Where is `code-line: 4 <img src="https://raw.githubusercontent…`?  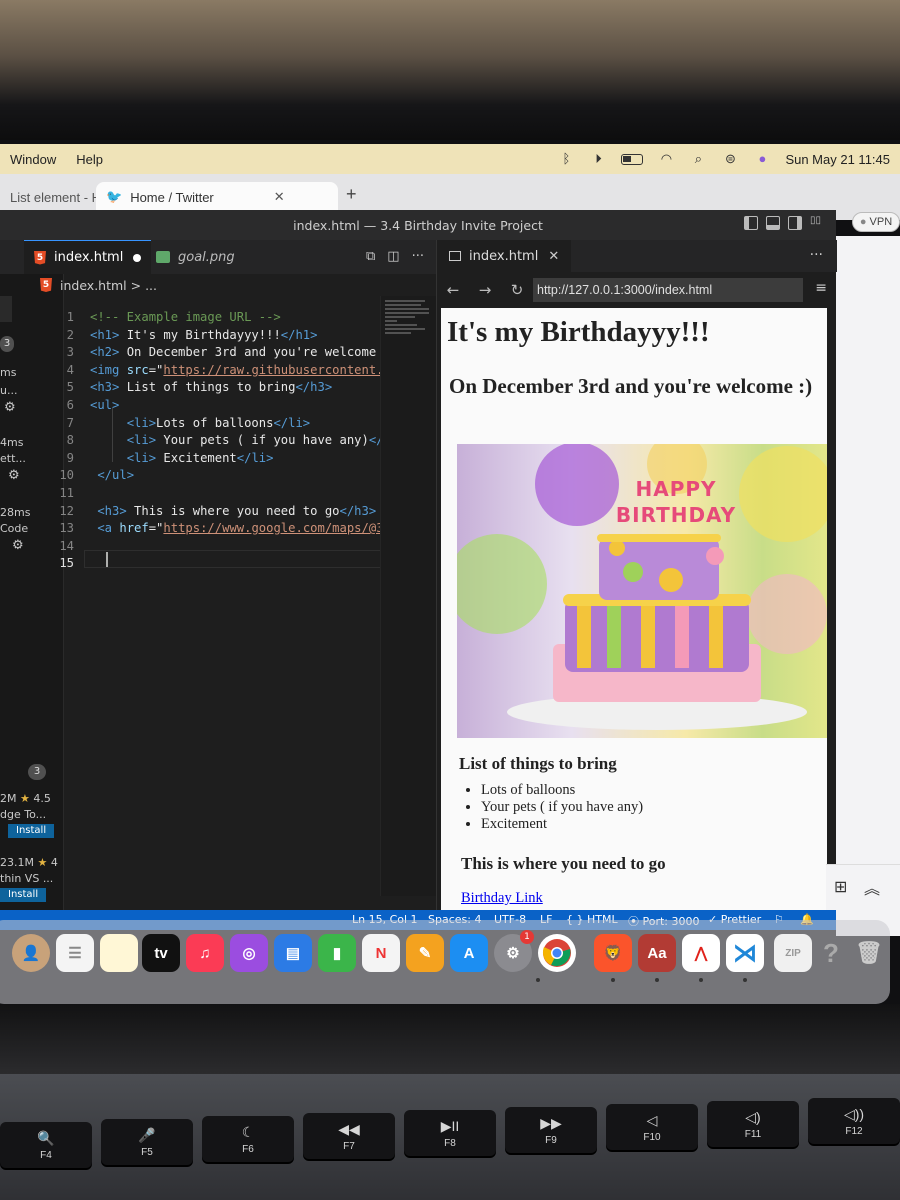
code-line: 4 <img src="https://raw.githubusercontent… is located at coordinates (195, 370).